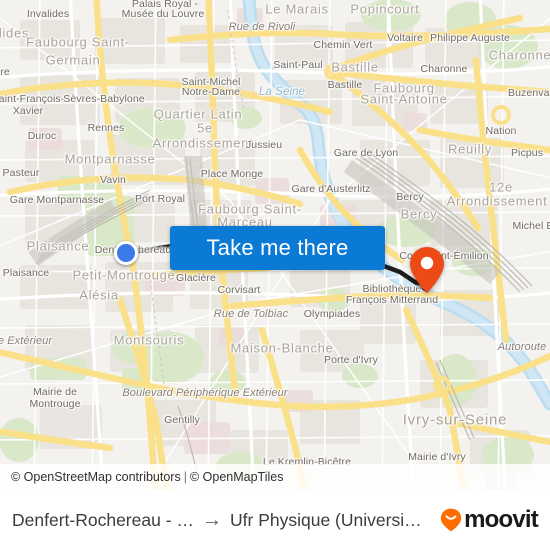 Image resolution: width=550 pixels, height=550 pixels. Describe the element at coordinates (501, 519) in the screenshot. I see `moovit-wordmark: moovit` at that location.